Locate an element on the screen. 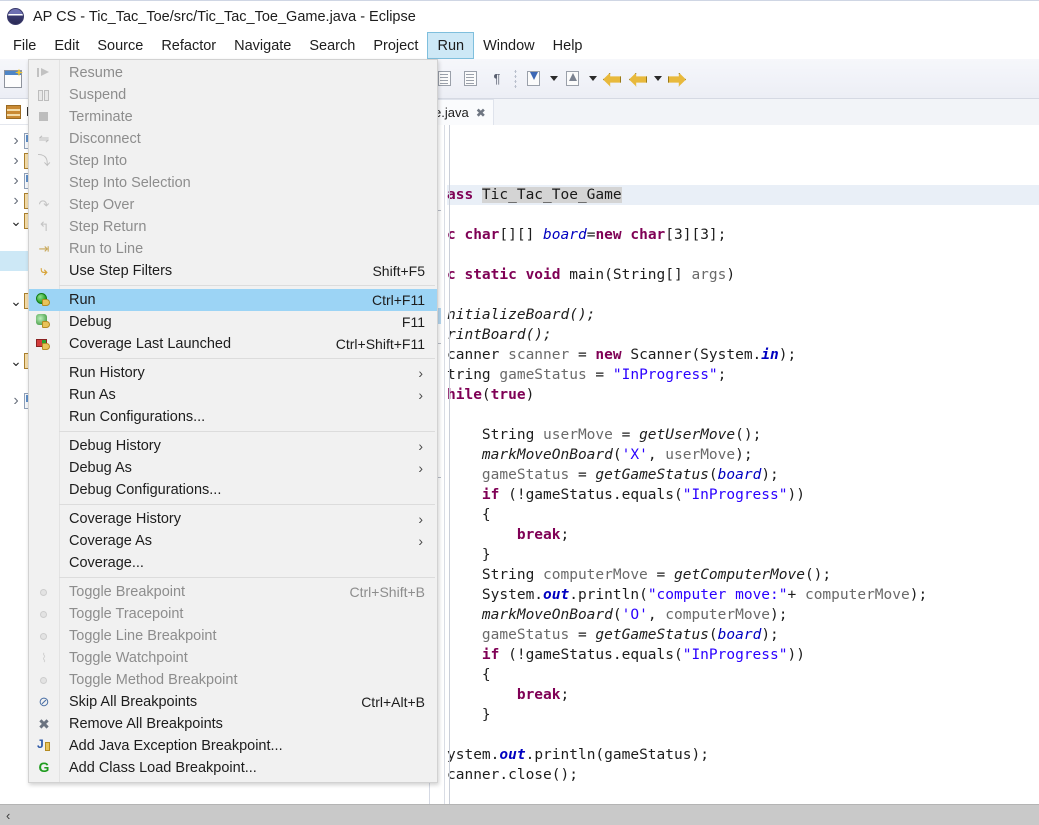  menu-item-debug-as: Debug As › is located at coordinates (233, 468).